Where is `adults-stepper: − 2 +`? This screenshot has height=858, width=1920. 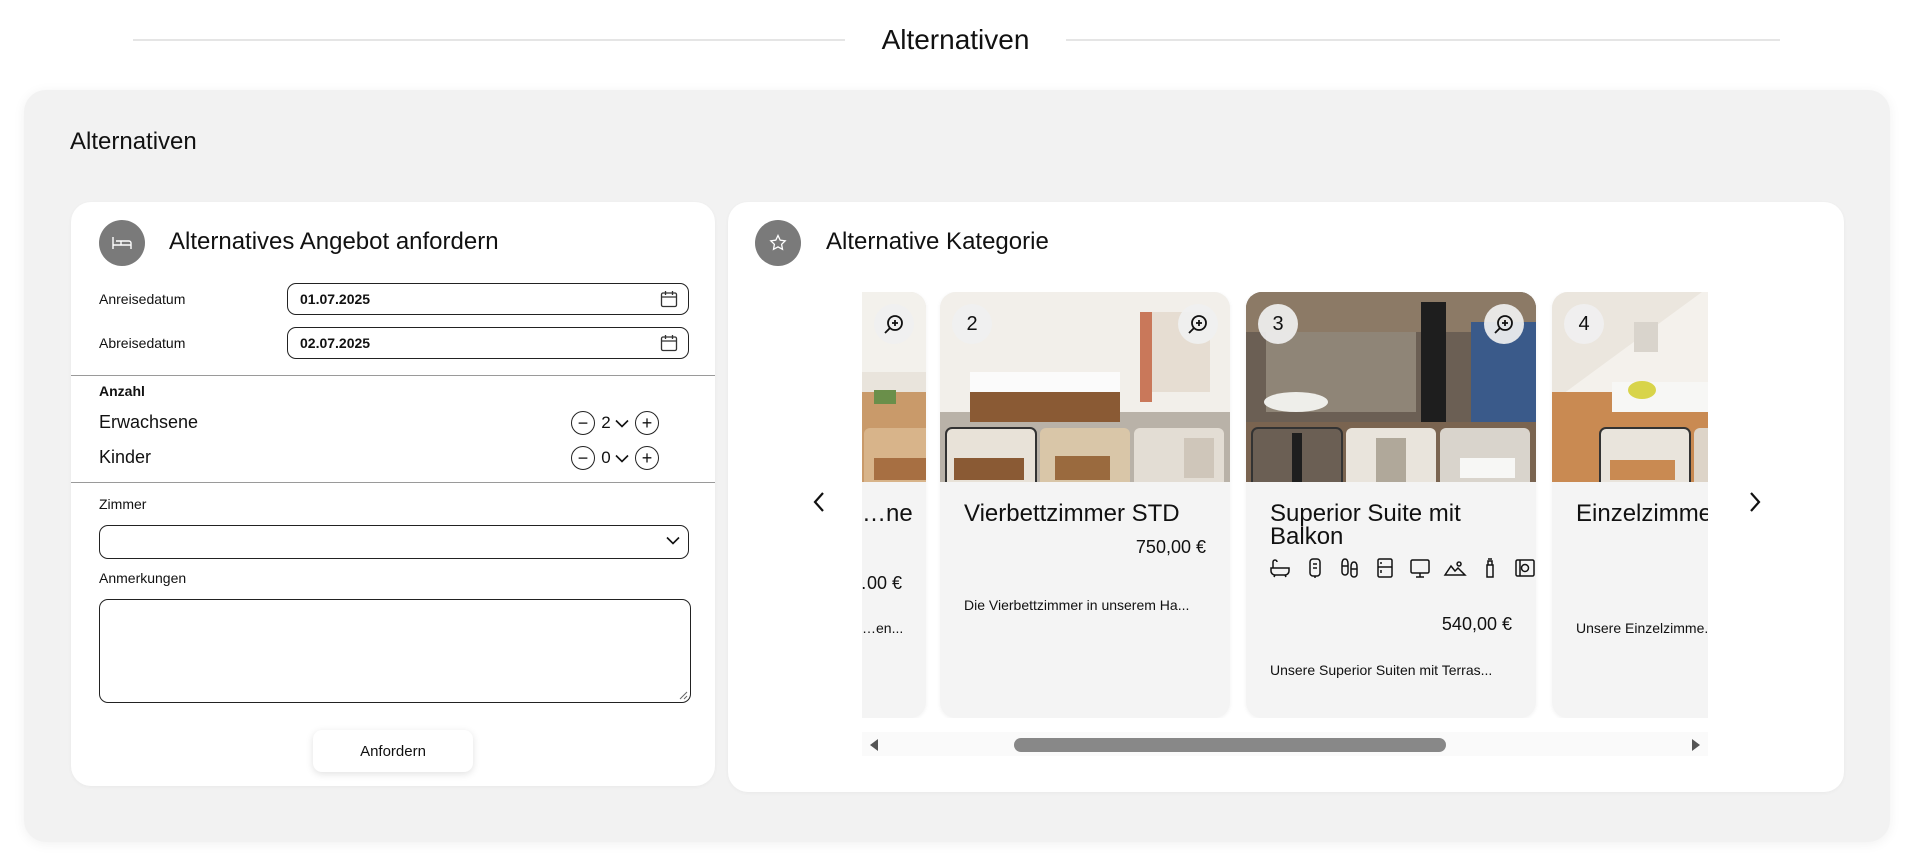
adults-stepper: − 2 + is located at coordinates (615, 423).